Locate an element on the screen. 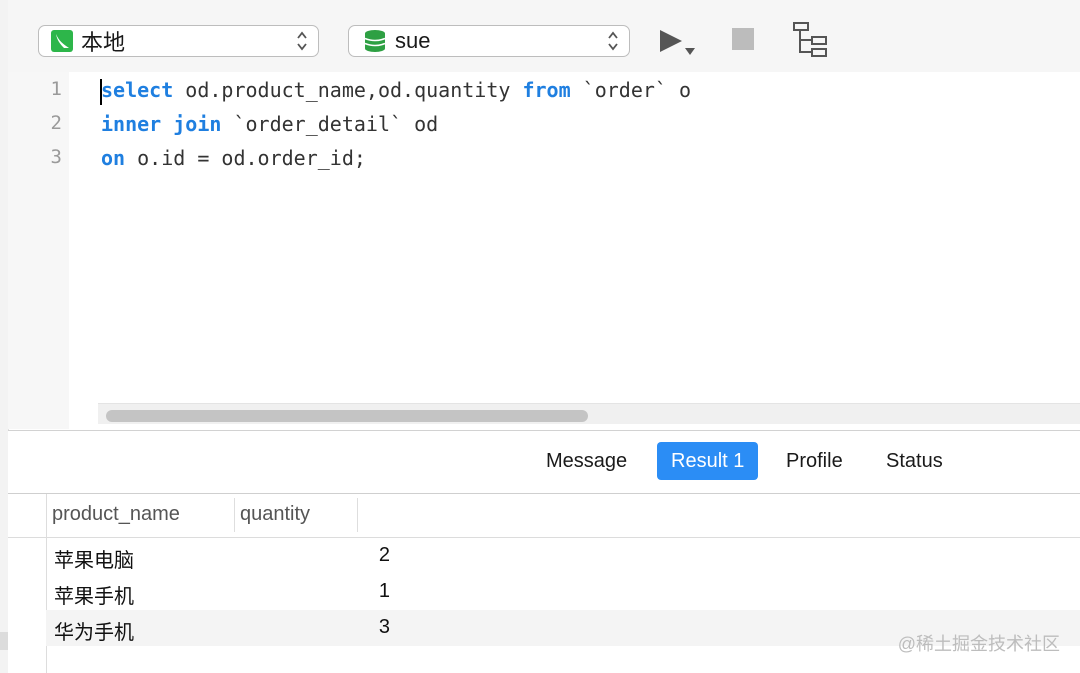 Image resolution: width=1080 pixels, height=673 pixels. line-number: 2 is located at coordinates (56, 123).